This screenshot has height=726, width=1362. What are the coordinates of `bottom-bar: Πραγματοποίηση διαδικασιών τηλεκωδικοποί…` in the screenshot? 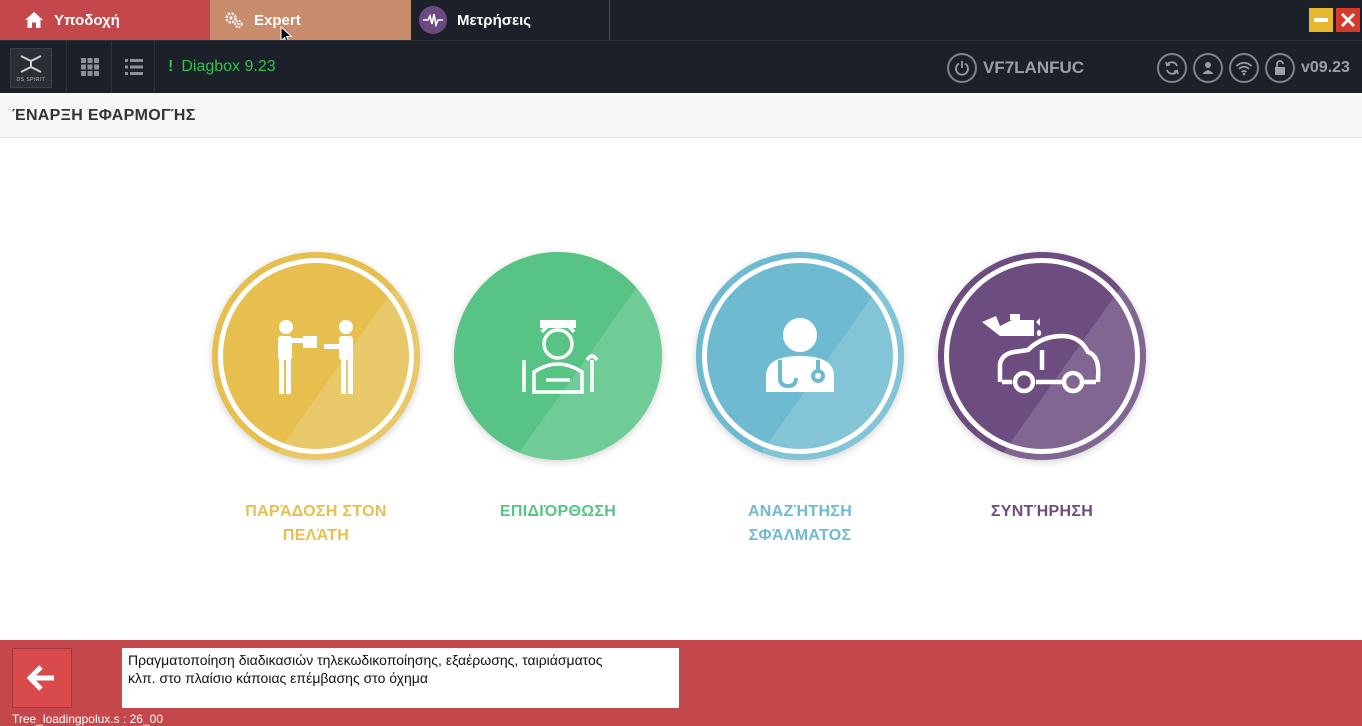 It's located at (681, 683).